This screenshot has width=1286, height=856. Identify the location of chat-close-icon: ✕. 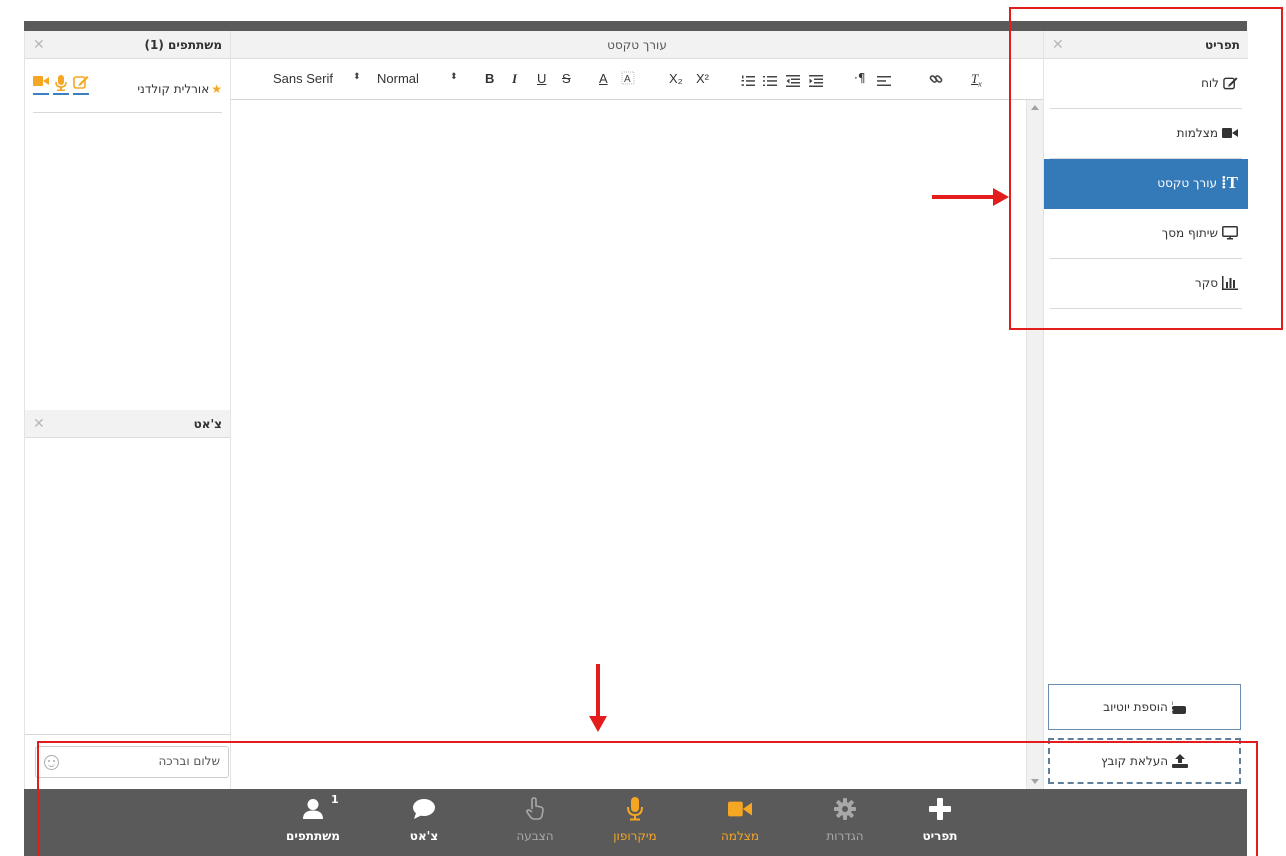
(39, 424).